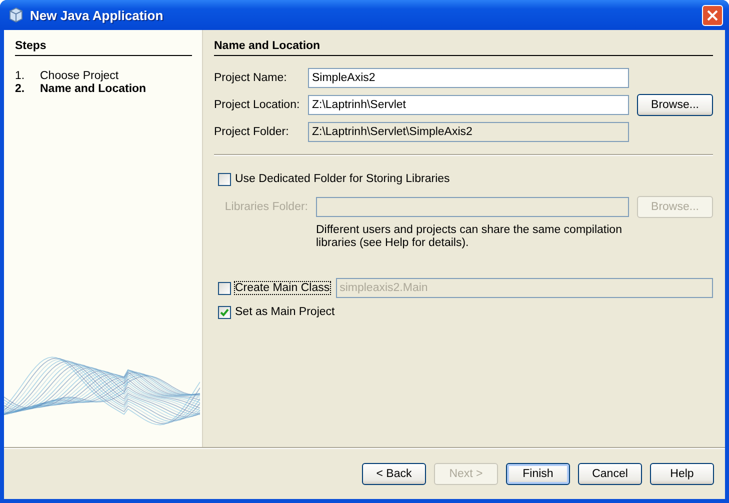  I want to click on checkbox-label: Set as Main Project, so click(285, 312).